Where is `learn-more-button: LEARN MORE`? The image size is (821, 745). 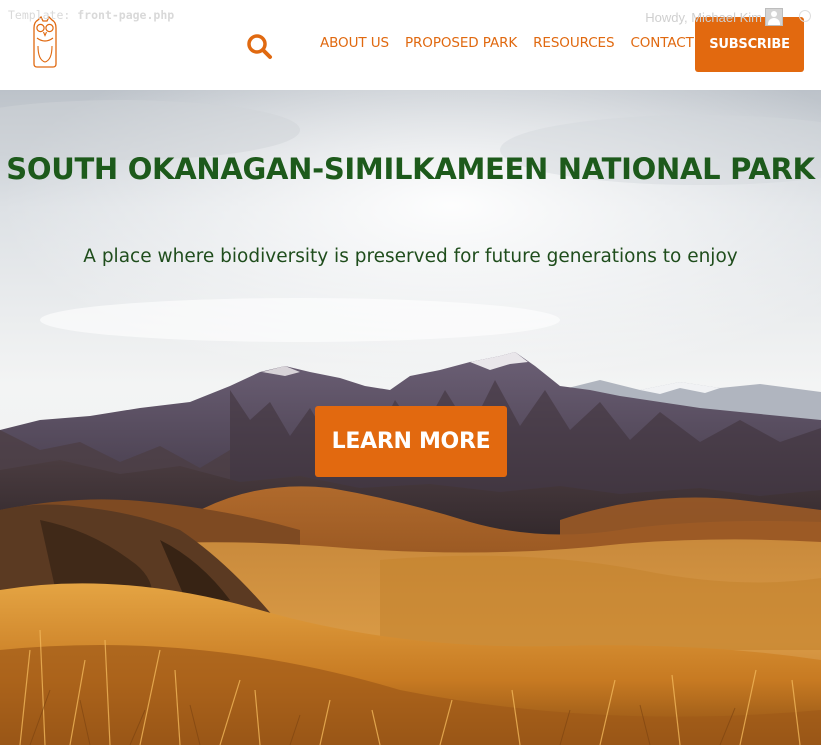
learn-more-button: LEARN MORE is located at coordinates (411, 441).